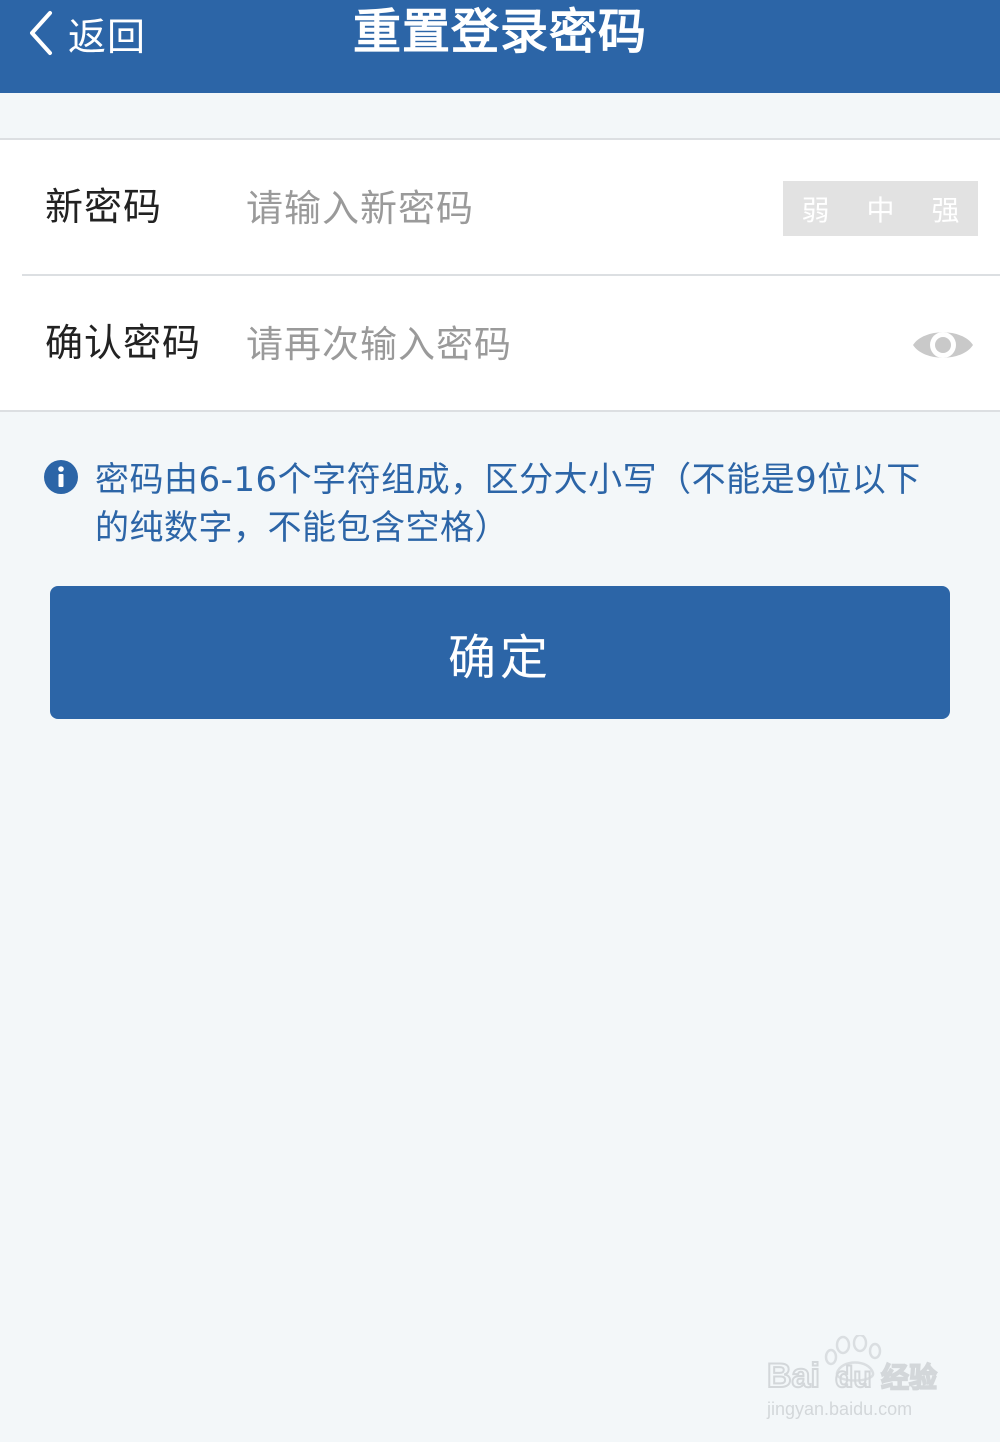 The width and height of the screenshot is (1000, 1442). I want to click on svg-text: Bai, so click(793, 1376).